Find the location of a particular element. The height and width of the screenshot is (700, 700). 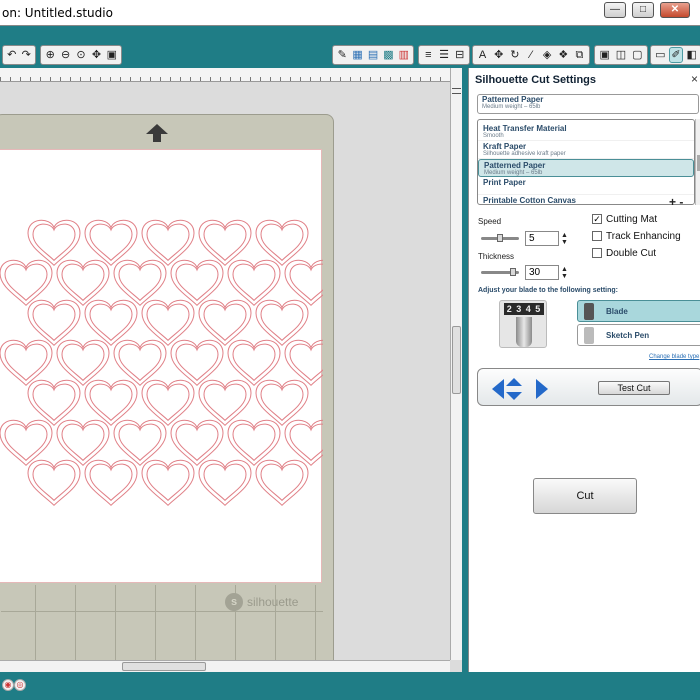

rotate-icon: ↻ is located at coordinates (514, 55).